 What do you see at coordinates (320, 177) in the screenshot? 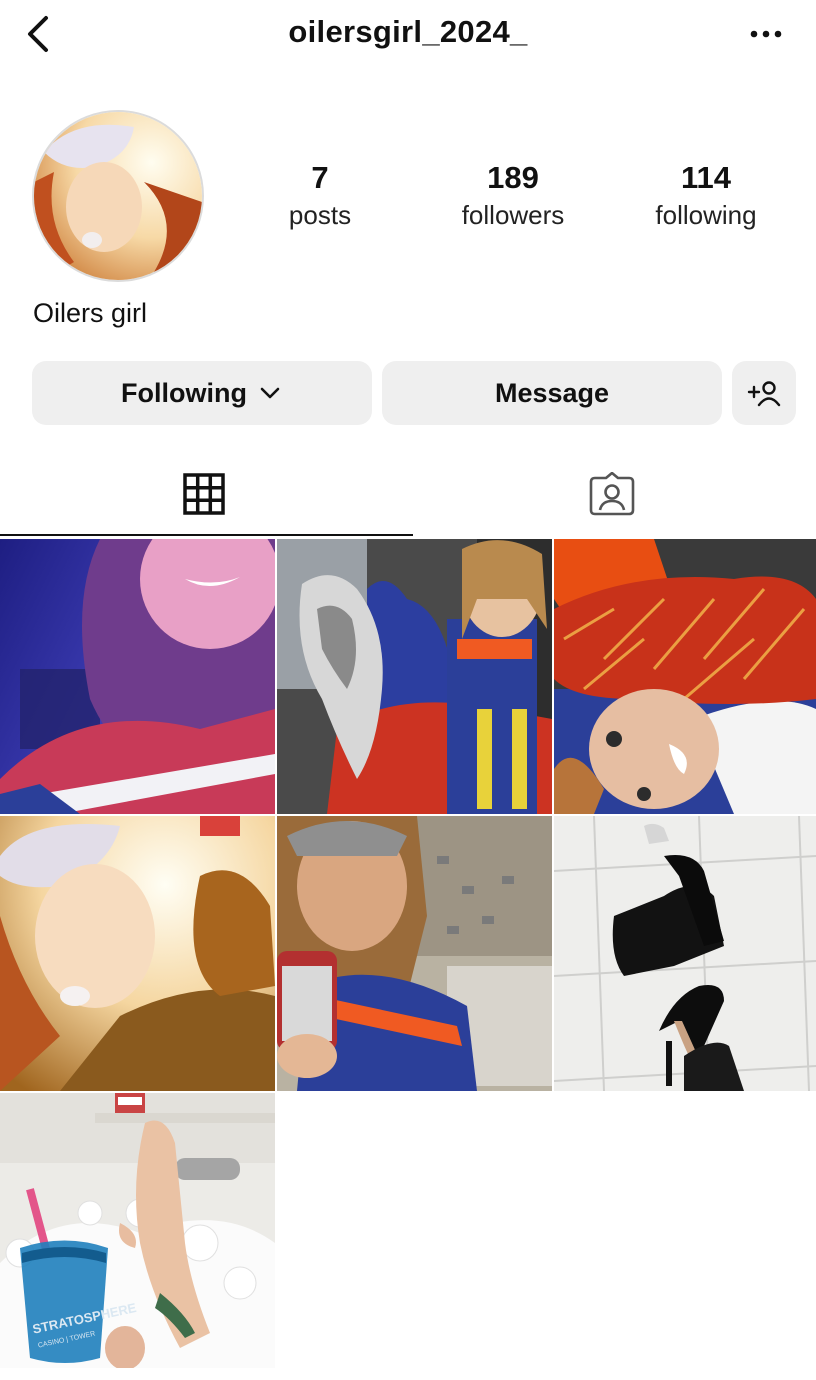
I see `posts-count: 7` at bounding box center [320, 177].